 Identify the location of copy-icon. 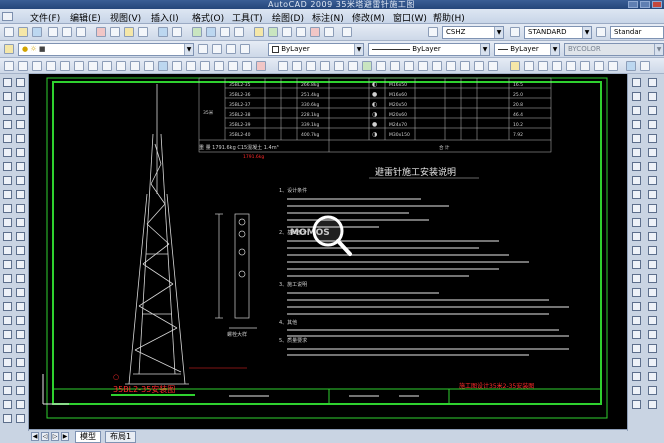
(115, 32).